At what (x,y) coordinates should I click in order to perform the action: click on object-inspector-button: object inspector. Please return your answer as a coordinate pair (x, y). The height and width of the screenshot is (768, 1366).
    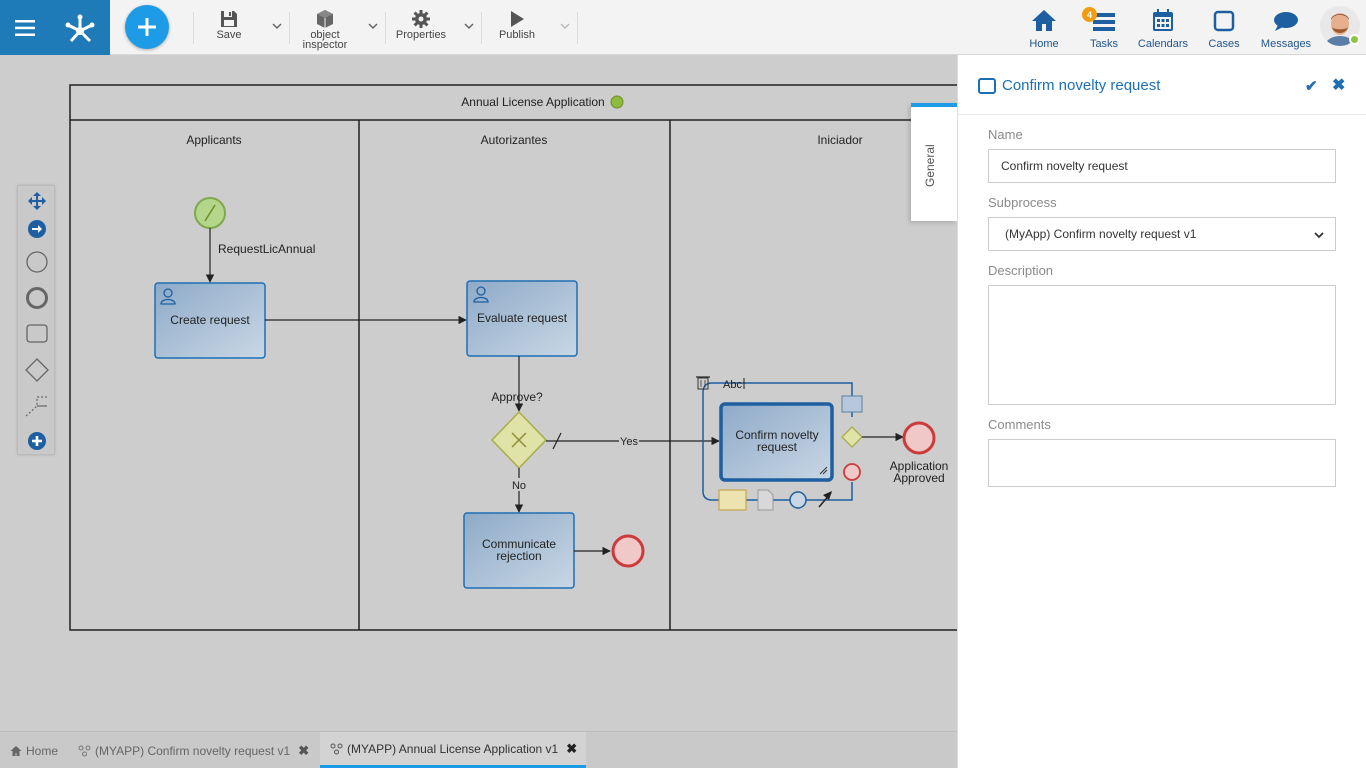
    Looking at the image, I should click on (325, 30).